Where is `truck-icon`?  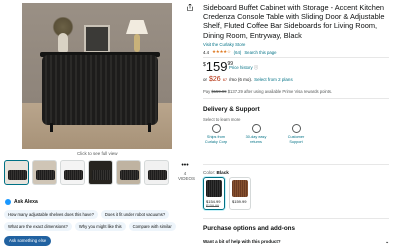
truck-icon is located at coordinates (216, 128).